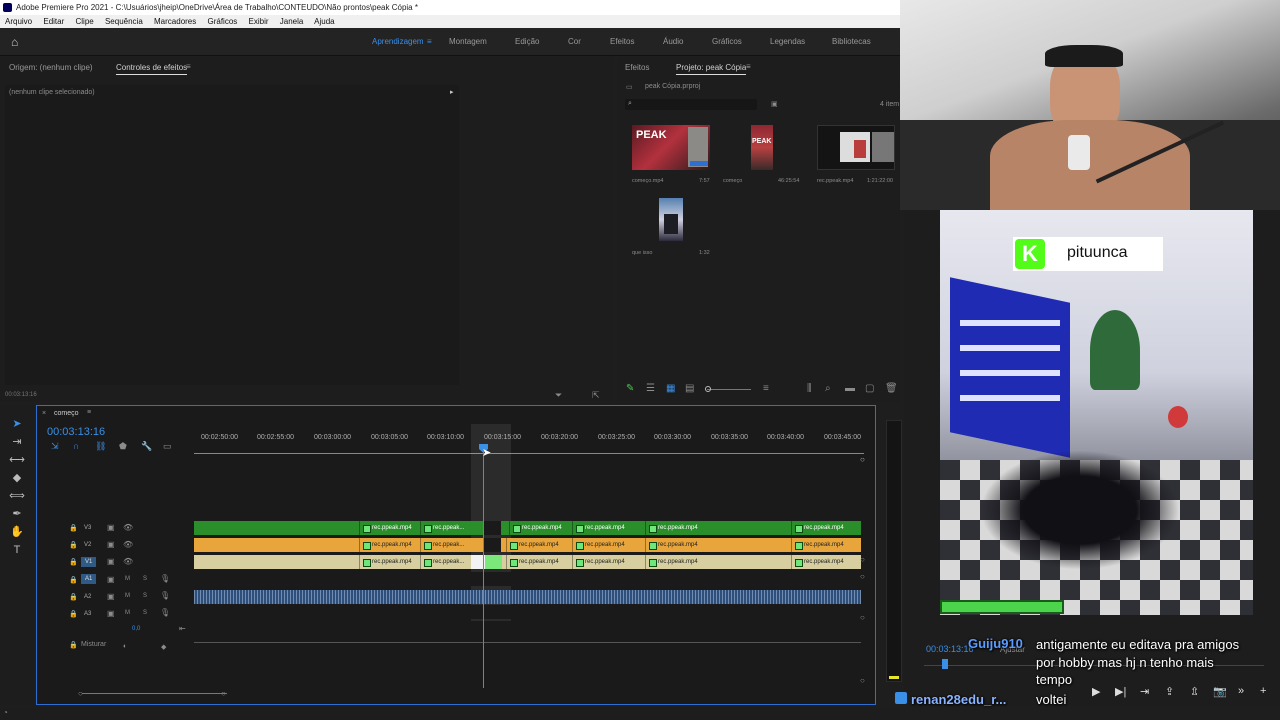 The image size is (1280, 720). I want to click on time-ruler, so click(529, 442).